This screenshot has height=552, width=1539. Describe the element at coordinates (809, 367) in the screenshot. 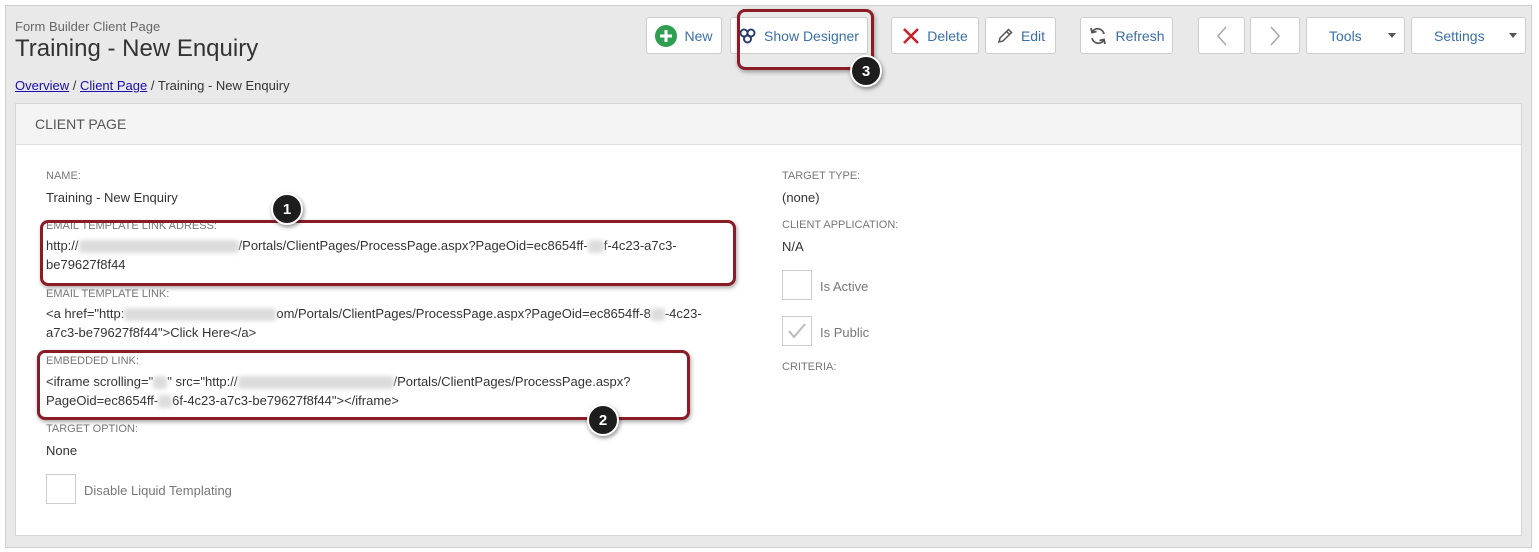

I see `criteria-label: CRITERIA:` at that location.